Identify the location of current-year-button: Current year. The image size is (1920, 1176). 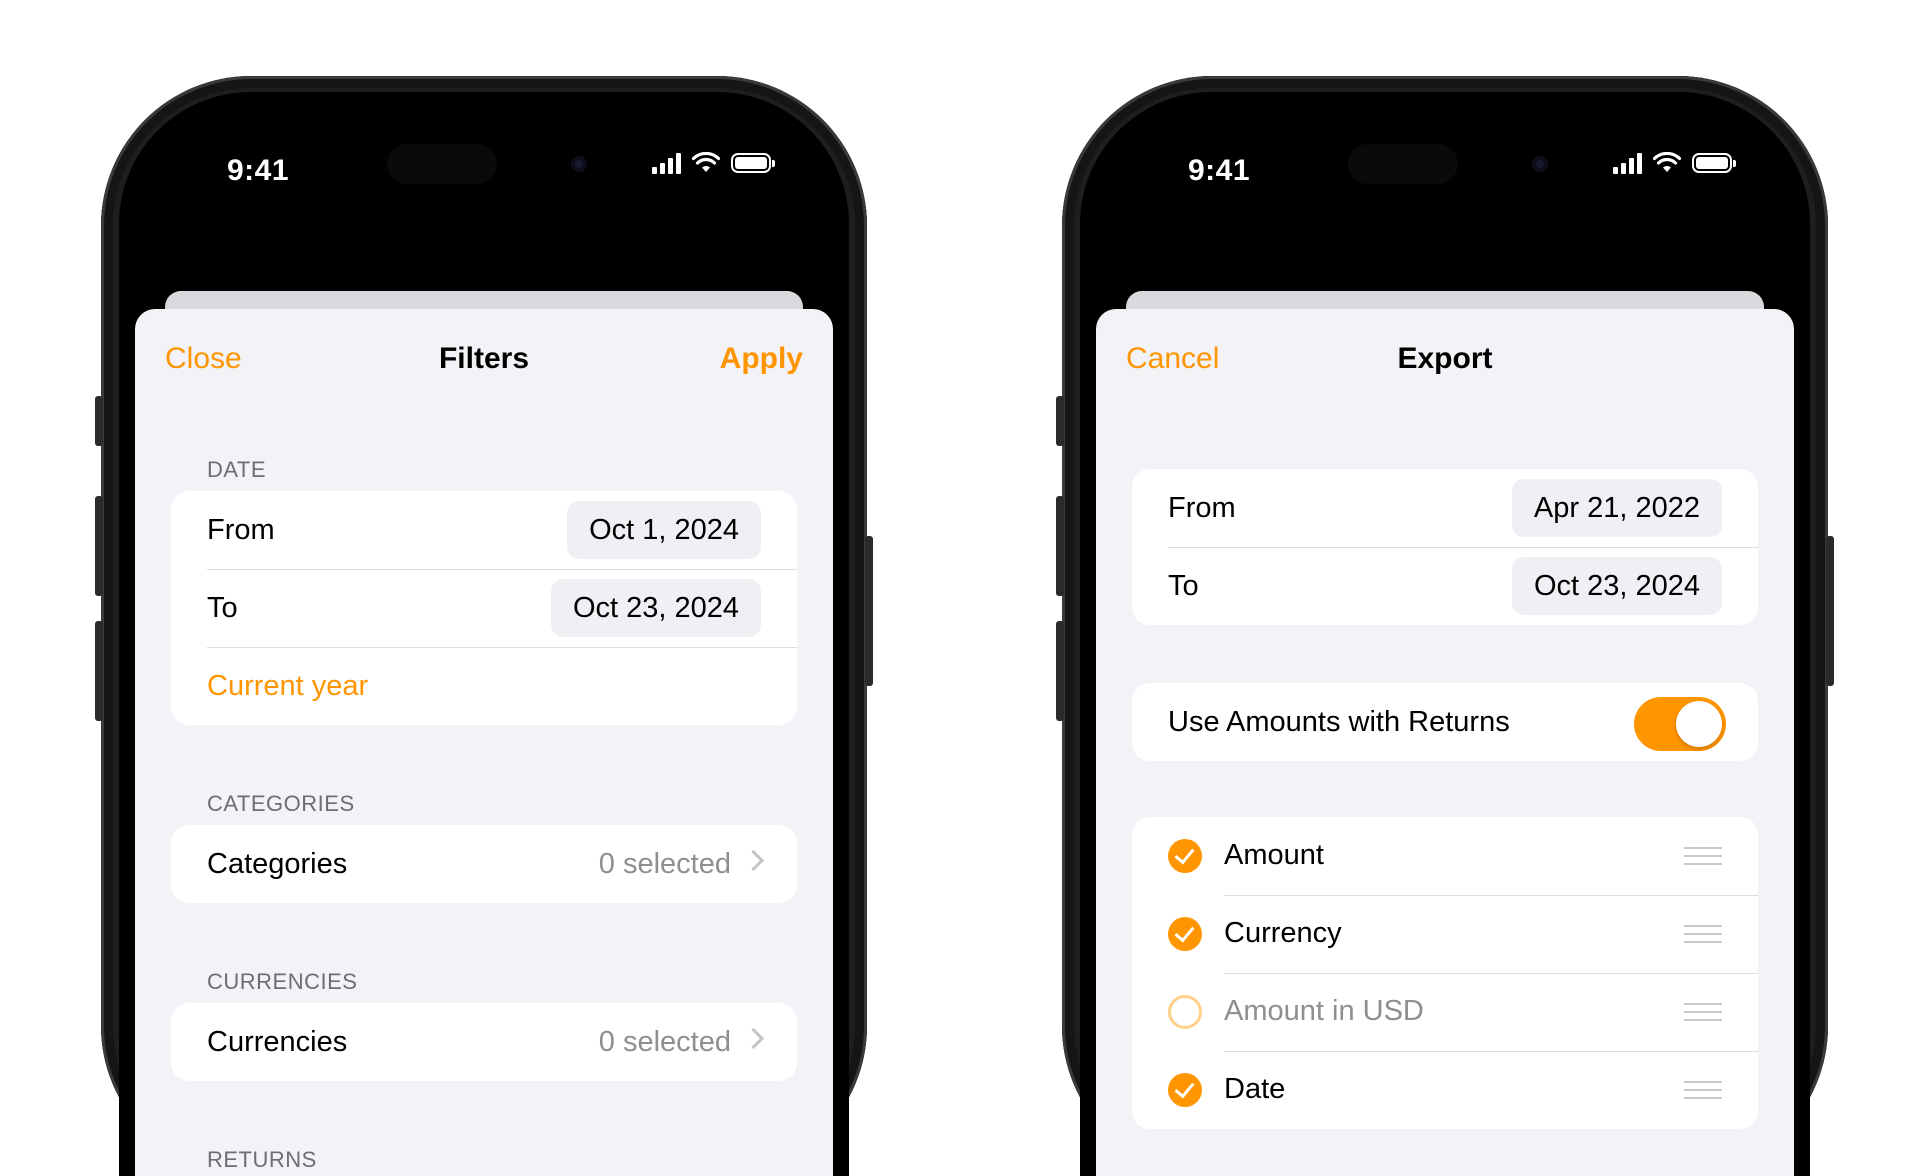
(484, 686).